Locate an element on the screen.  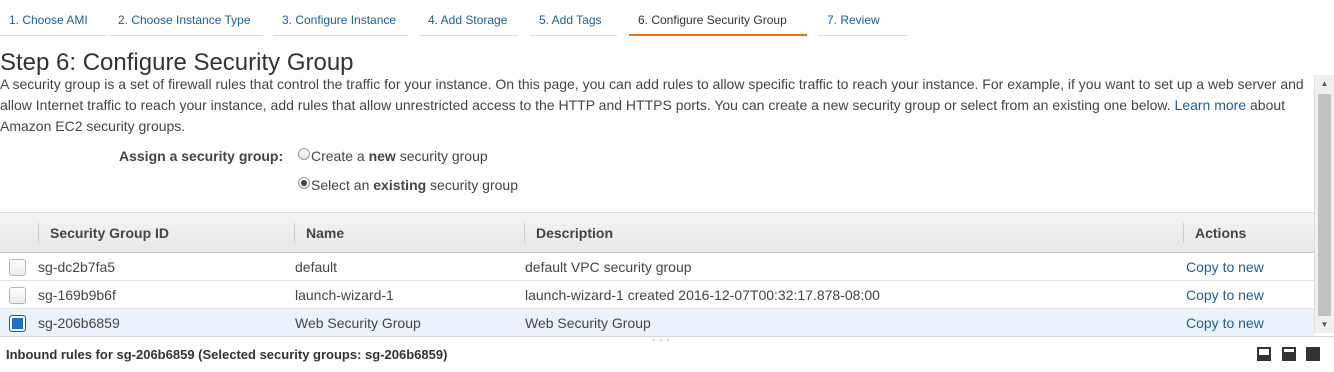
assign-security-group-label: Assign a security group: is located at coordinates (201, 156).